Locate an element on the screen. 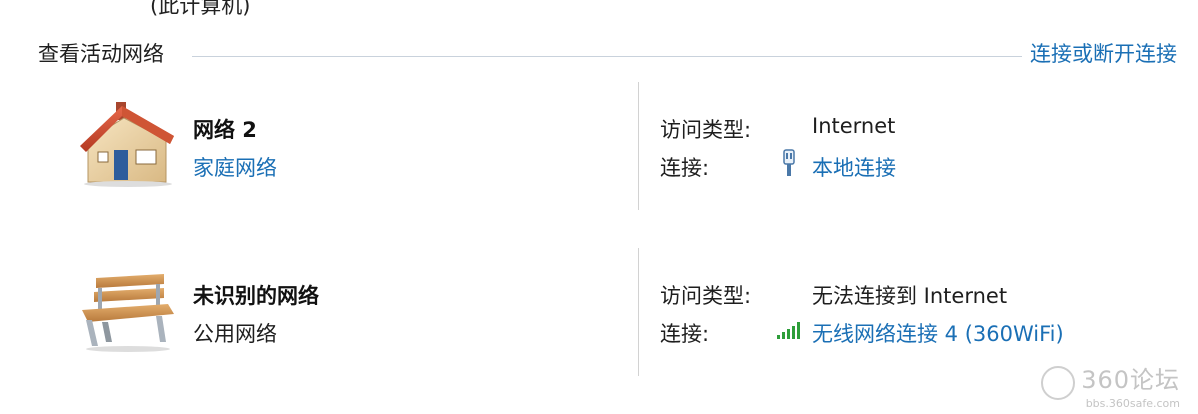 The height and width of the screenshot is (414, 1198). watermark-text: 360论坛 is located at coordinates (1130, 379).